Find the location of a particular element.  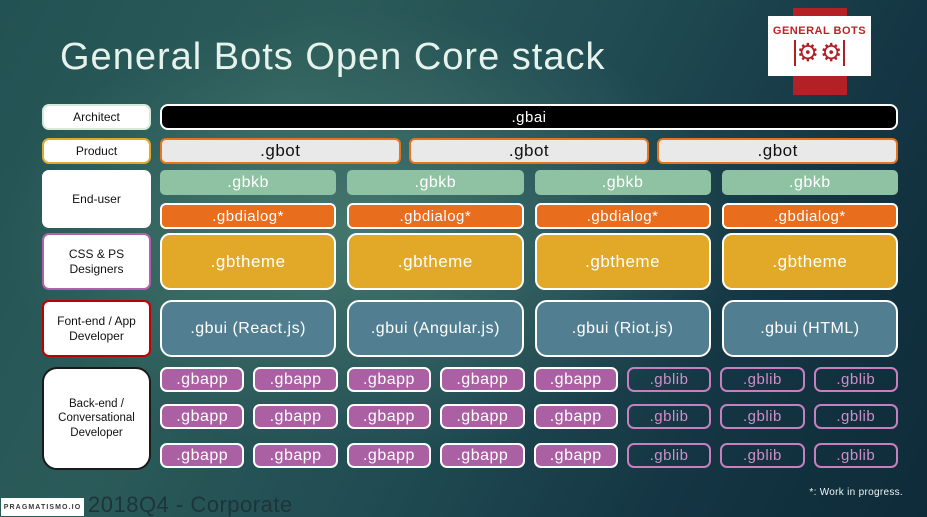

row-gbdialog: .gbdialog* .gbdialog* .gbdialog* .gbdialog* is located at coordinates (529, 216).